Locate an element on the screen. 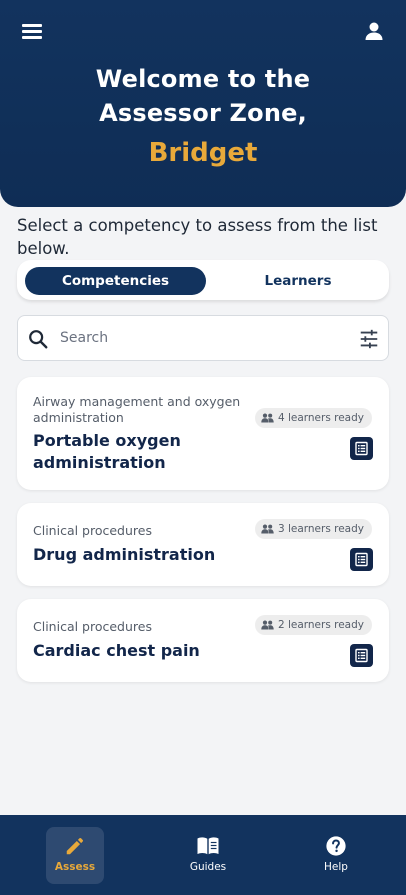 This screenshot has height=895, width=406. nav-label: Assess is located at coordinates (75, 867).